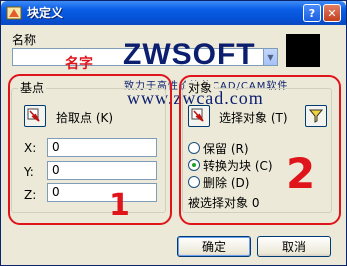 The height and width of the screenshot is (266, 347). Describe the element at coordinates (189, 54) in the screenshot. I see `zwsoft-logo: ZWSOFT` at that location.